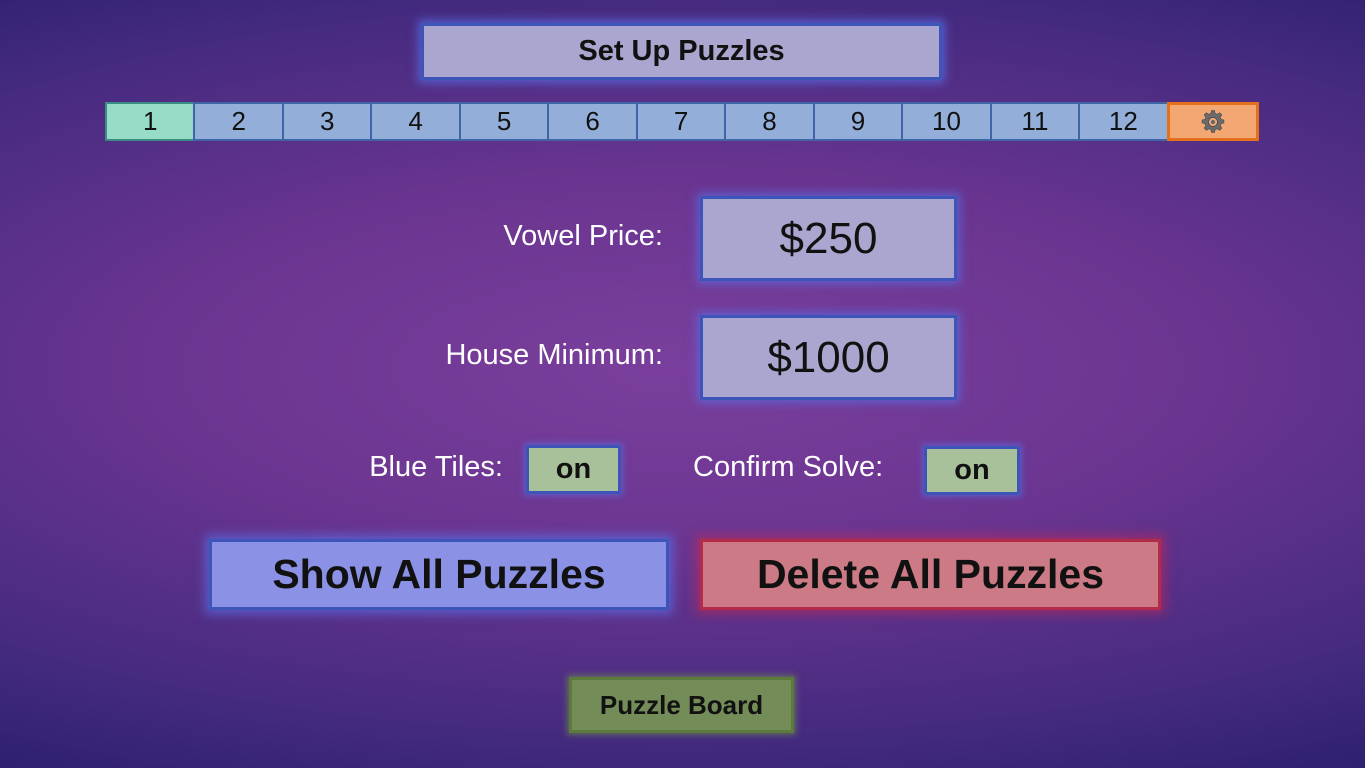  What do you see at coordinates (554, 355) in the screenshot?
I see `house-minimum-label: House Minimum:` at bounding box center [554, 355].